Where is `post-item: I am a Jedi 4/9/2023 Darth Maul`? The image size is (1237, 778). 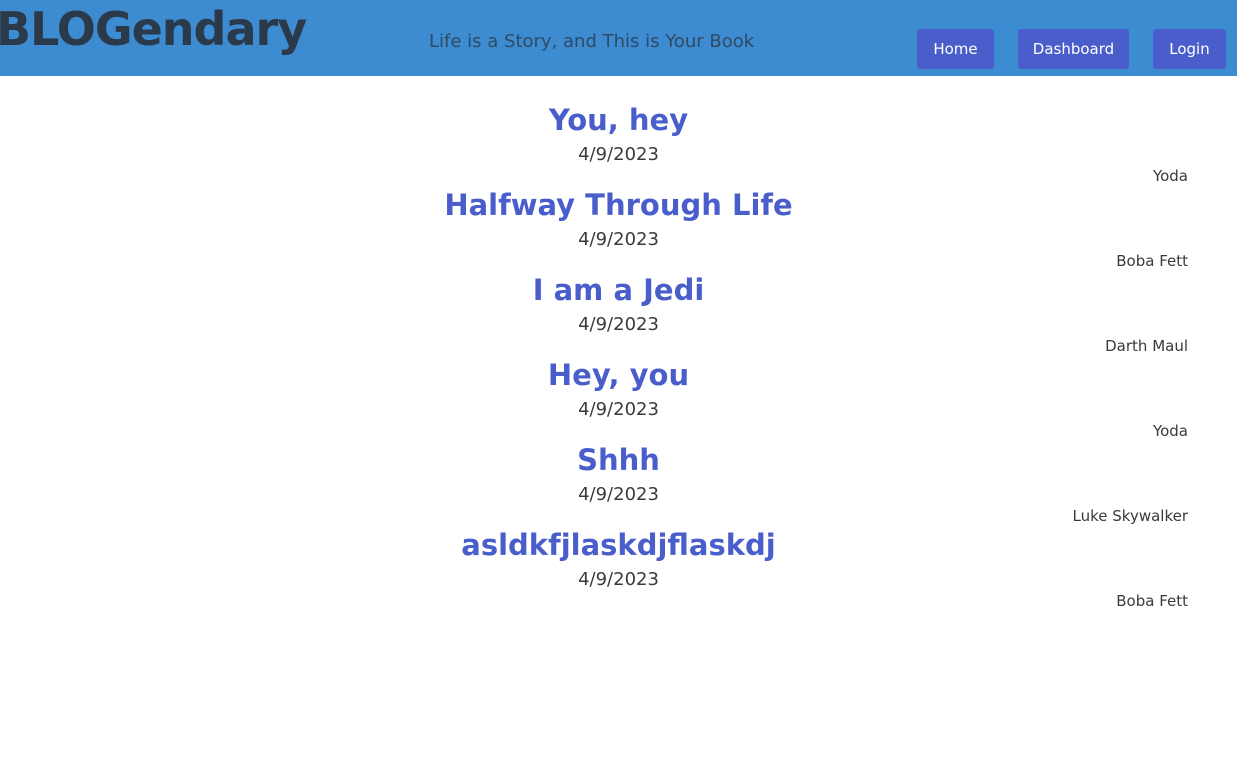
post-item: I am a Jedi 4/9/2023 Darth Maul is located at coordinates (618, 312).